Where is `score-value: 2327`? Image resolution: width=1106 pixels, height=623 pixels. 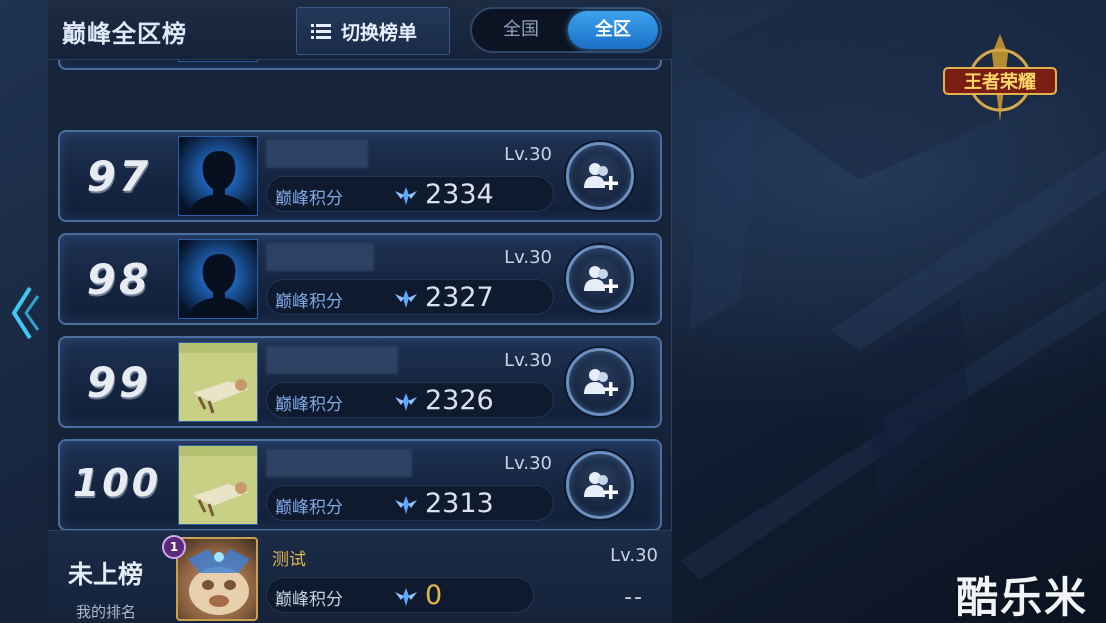 score-value: 2327 is located at coordinates (459, 297).